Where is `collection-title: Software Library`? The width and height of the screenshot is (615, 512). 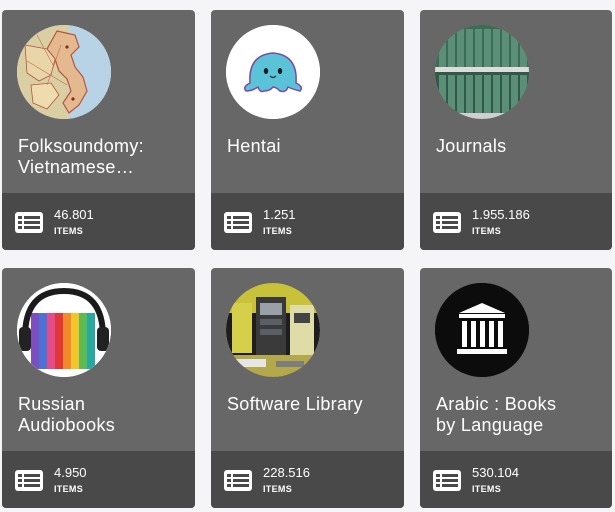 collection-title: Software Library is located at coordinates (311, 404).